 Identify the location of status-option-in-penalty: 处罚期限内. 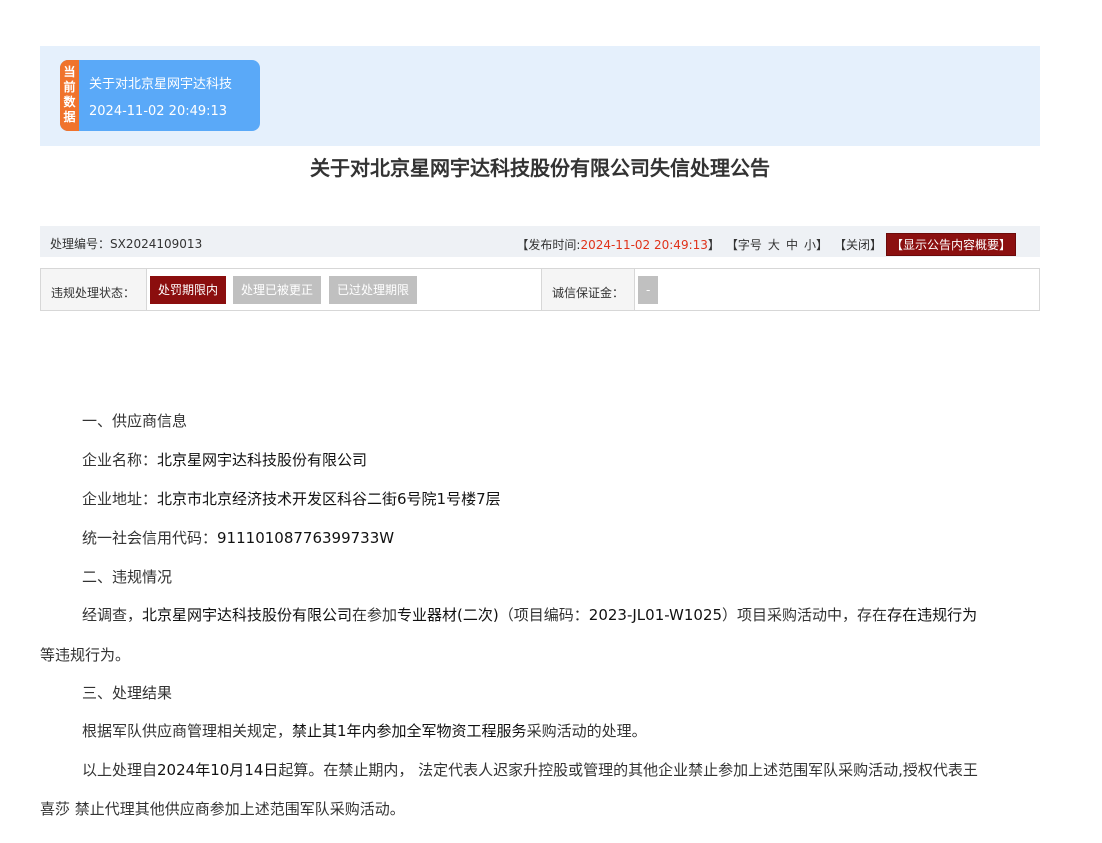
(188, 290).